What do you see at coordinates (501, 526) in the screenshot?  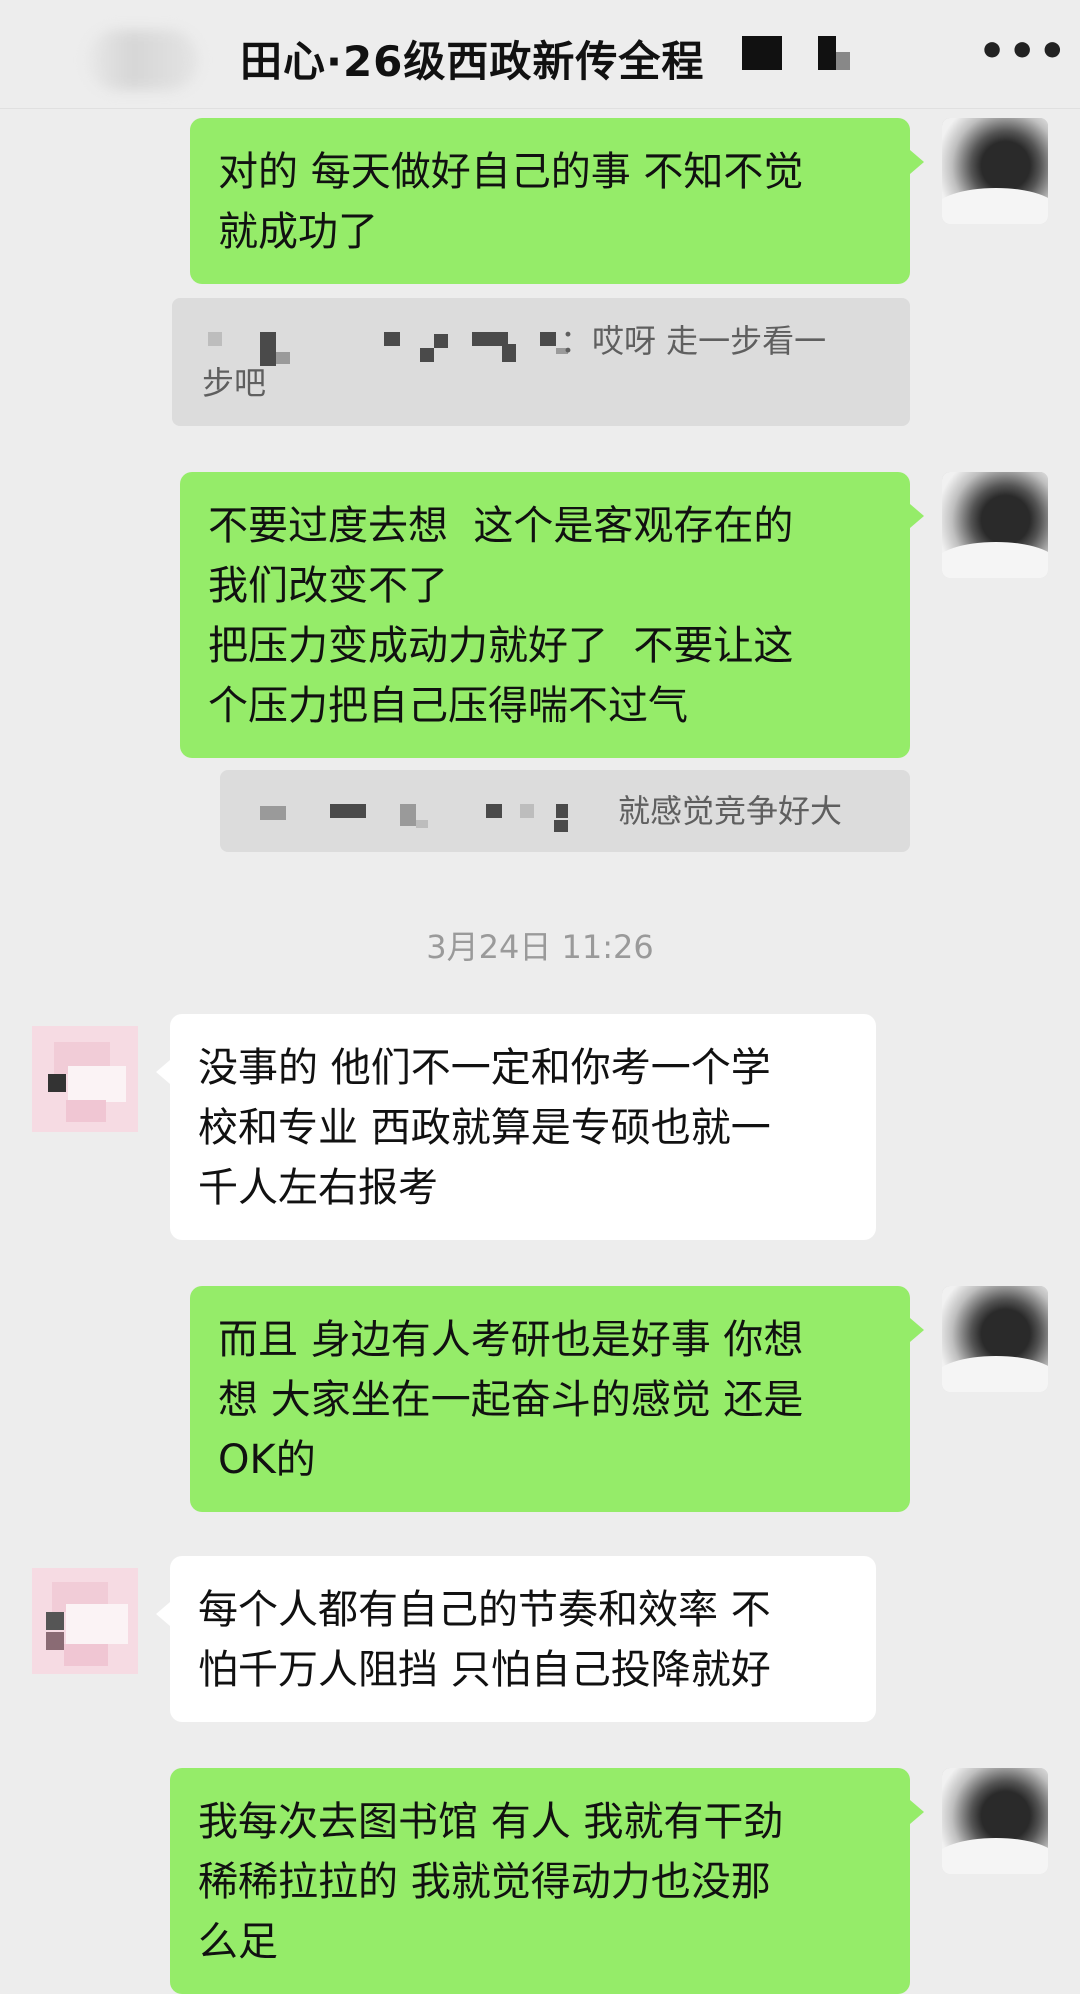 I see `message-text: 不要过度去想 这个是客观存在的` at bounding box center [501, 526].